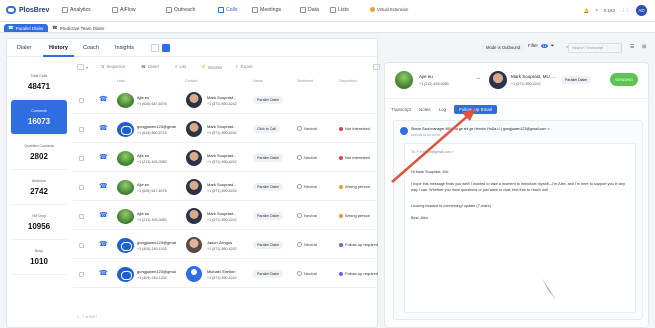  Describe the element at coordinates (327, 27) in the screenshot. I see `dialer-tabs: ☎ Parallel Dialer ☎ Predictive Team Dialer` at that location.